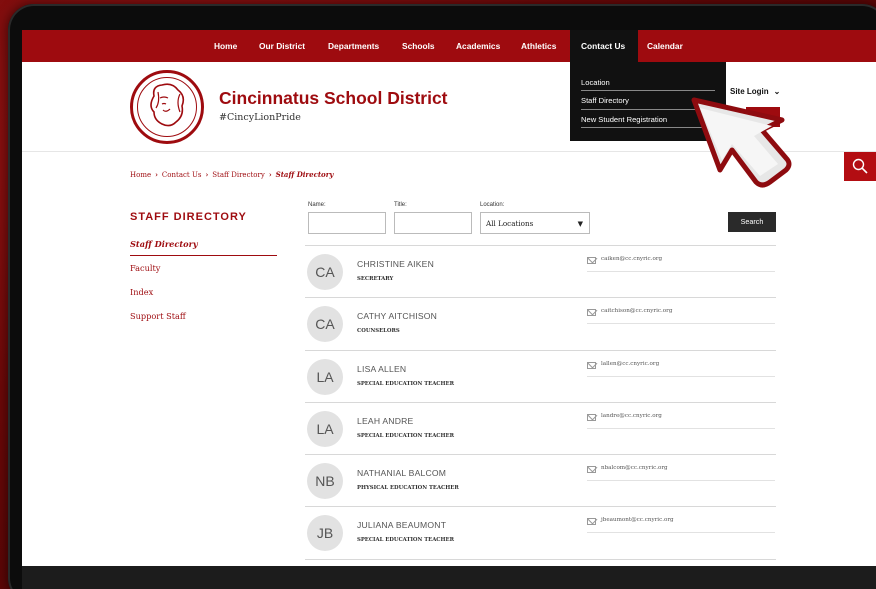 This screenshot has height=589, width=876. What do you see at coordinates (145, 268) in the screenshot?
I see `sidebar-item-faculty: Faculty` at bounding box center [145, 268].